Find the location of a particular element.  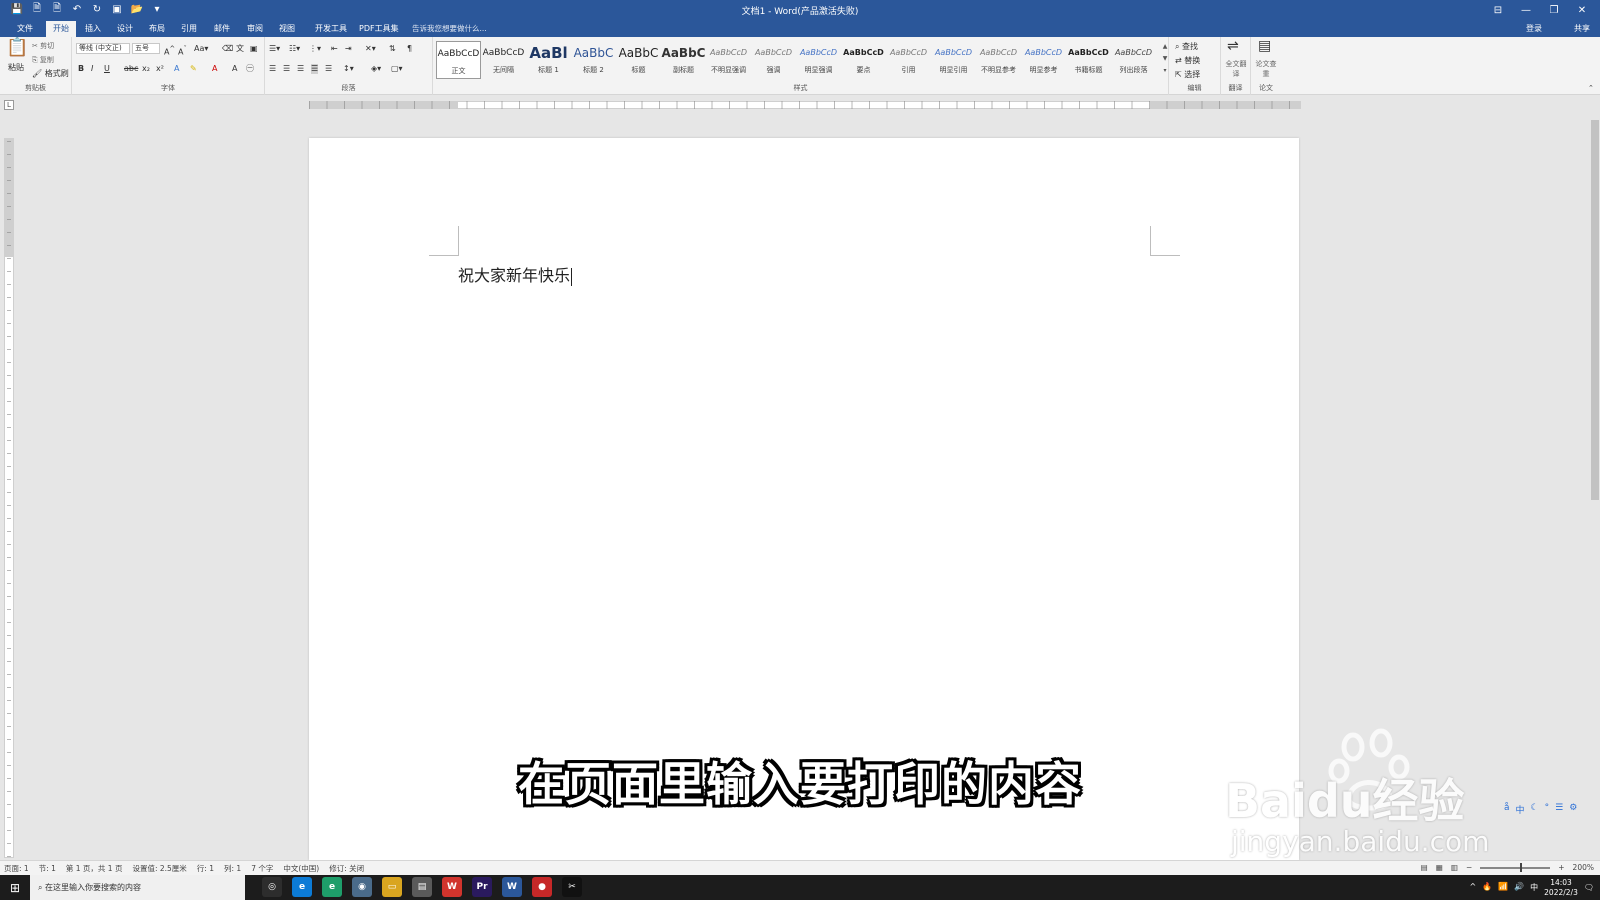

zoom-slider-thumb is located at coordinates (1521, 867).